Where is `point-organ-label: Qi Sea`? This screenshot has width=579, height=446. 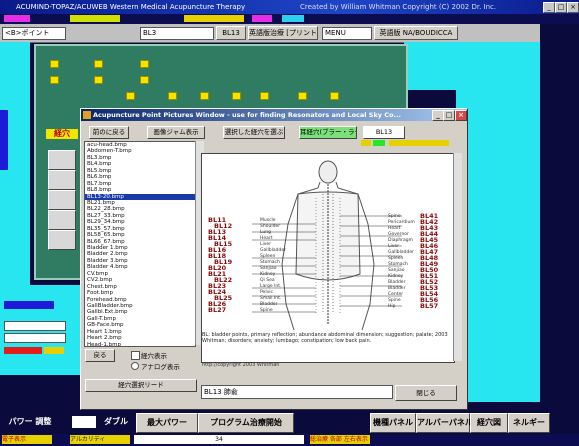 point-organ-label: Qi Sea is located at coordinates (267, 280).